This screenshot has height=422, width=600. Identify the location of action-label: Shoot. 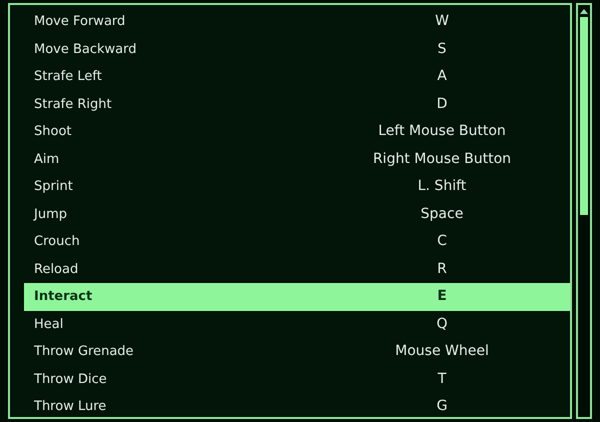
(52, 132).